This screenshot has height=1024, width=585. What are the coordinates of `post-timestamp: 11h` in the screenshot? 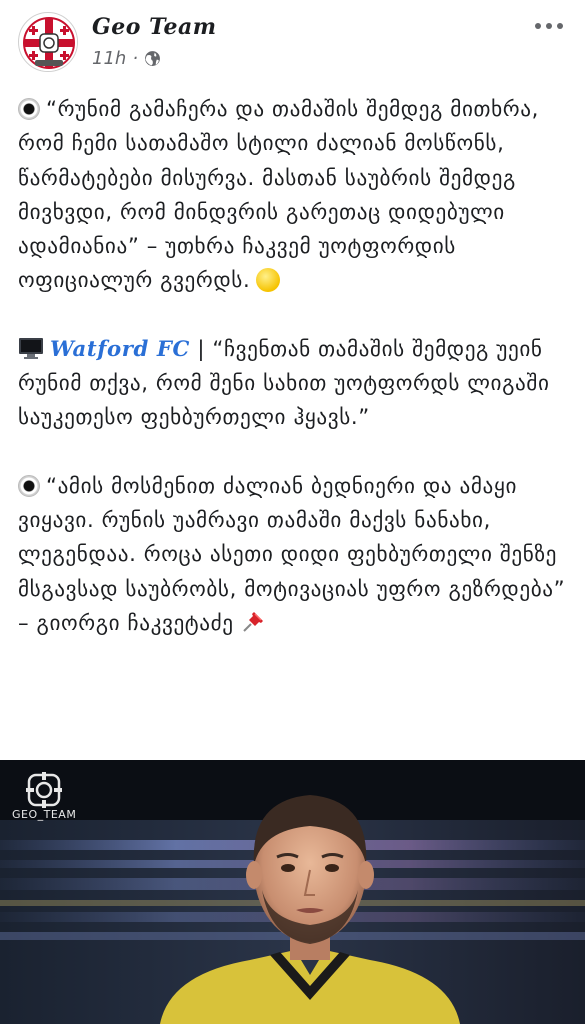 It's located at (109, 58).